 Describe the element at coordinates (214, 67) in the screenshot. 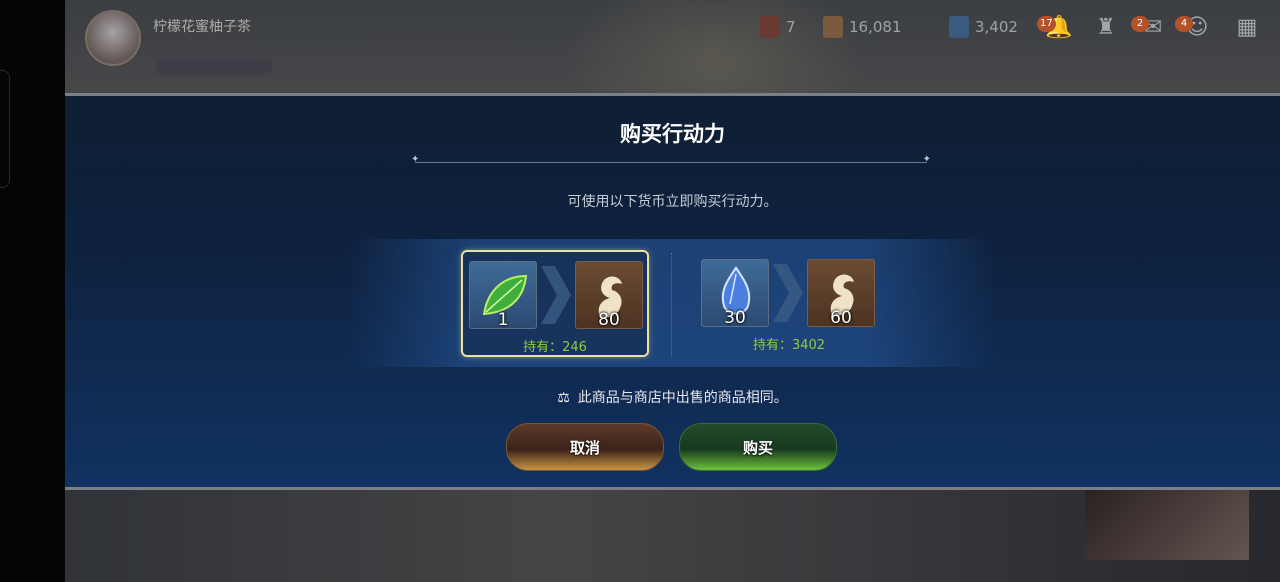

I see `player-sub-label` at that location.